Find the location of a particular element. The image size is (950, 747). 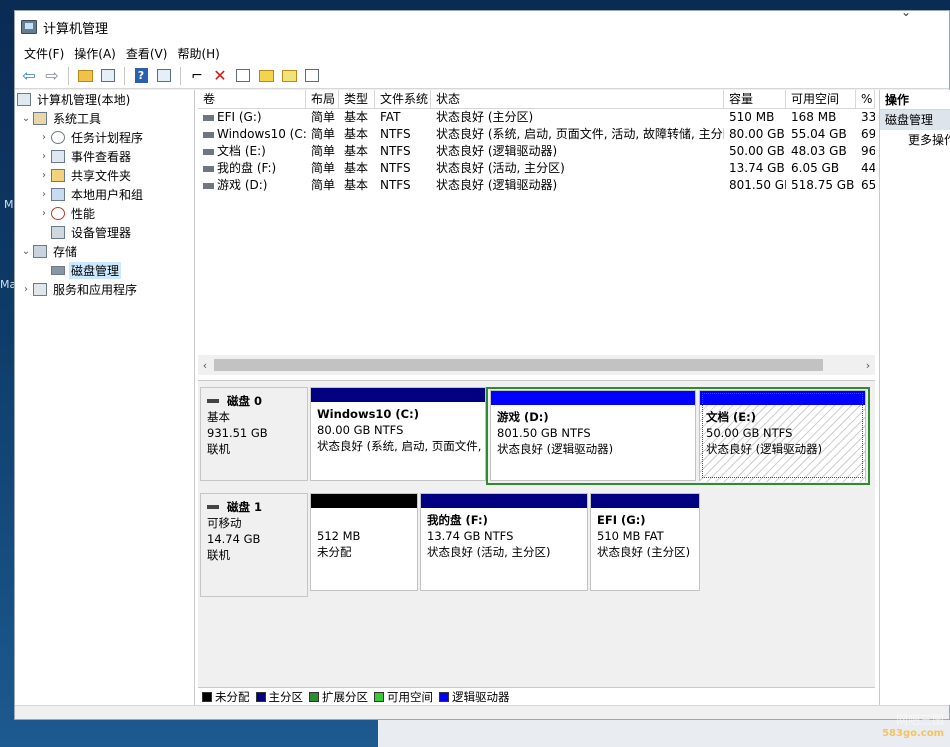

column-header-layout: 布局 is located at coordinates (322, 99).